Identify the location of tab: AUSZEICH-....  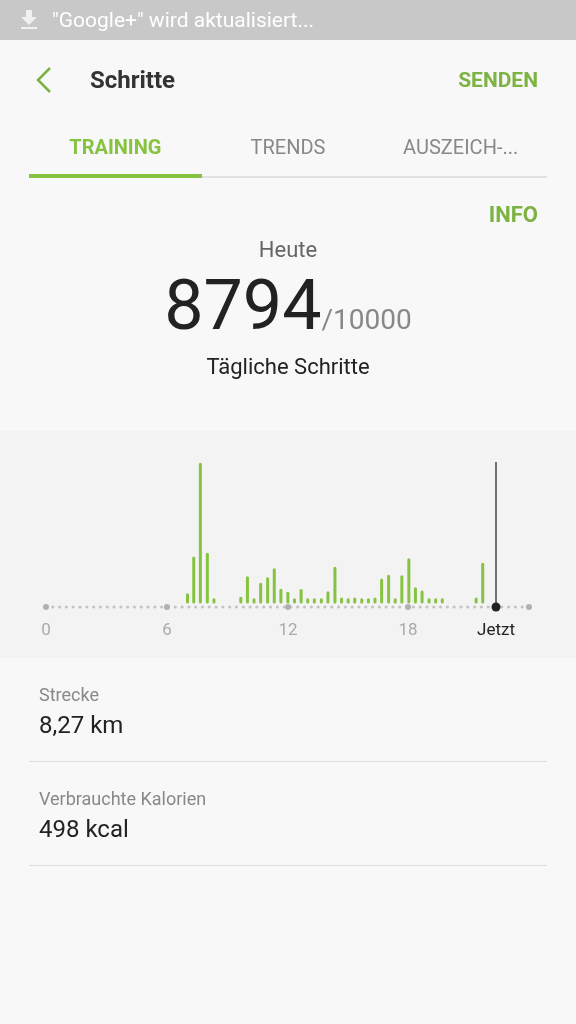
(460, 149).